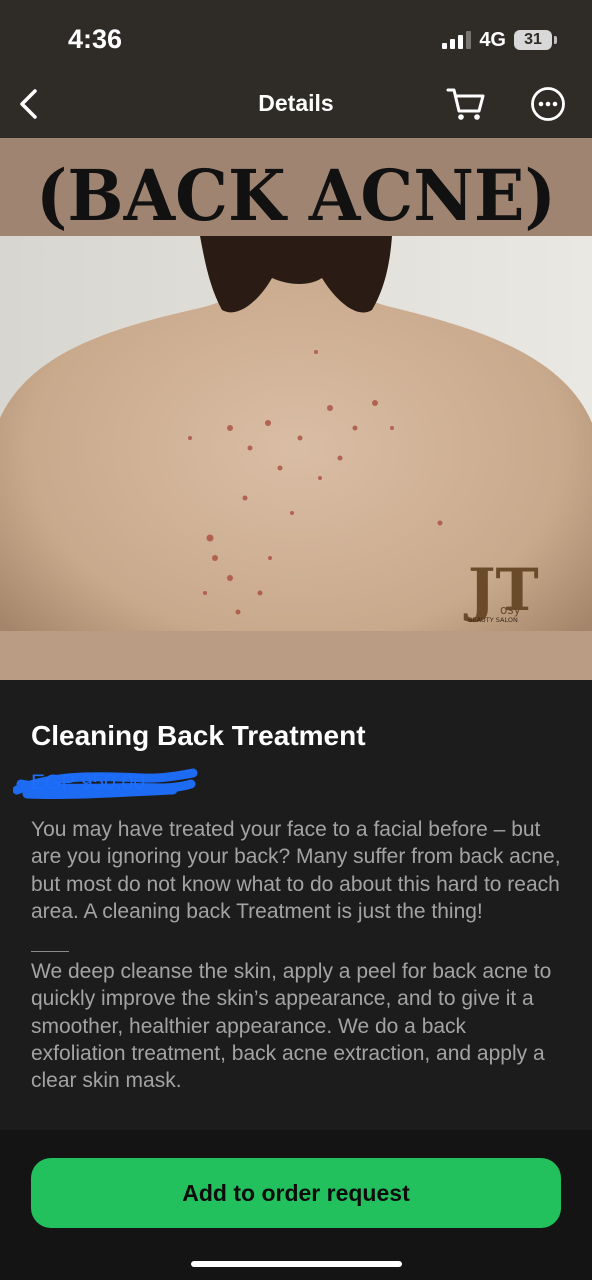 Image resolution: width=592 pixels, height=1280 pixels. What do you see at coordinates (296, 195) in the screenshot?
I see `banner-text: (BACK ACNE)` at bounding box center [296, 195].